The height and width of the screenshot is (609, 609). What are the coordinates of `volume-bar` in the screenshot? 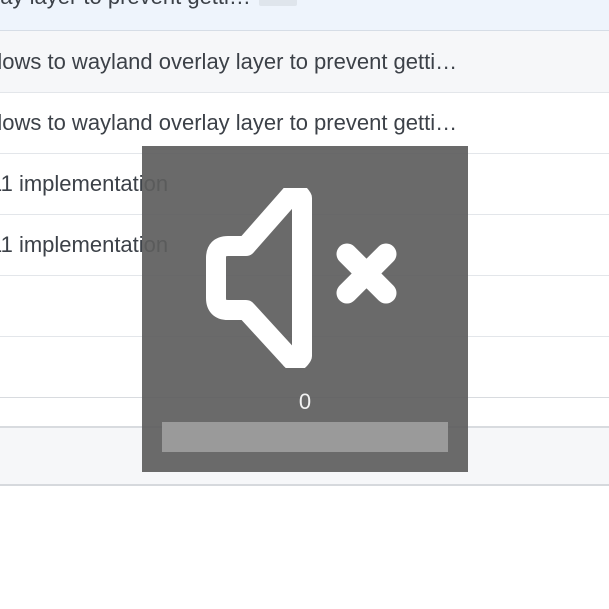 It's located at (305, 437).